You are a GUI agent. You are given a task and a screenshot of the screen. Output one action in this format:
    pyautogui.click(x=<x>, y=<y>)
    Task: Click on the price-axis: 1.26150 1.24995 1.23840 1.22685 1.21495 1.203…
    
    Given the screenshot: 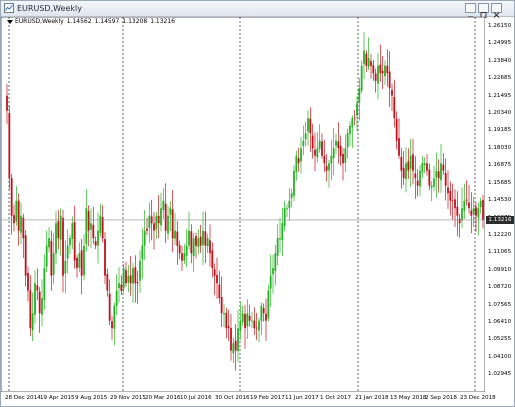 What is the action you would take?
    pyautogui.click(x=500, y=204)
    